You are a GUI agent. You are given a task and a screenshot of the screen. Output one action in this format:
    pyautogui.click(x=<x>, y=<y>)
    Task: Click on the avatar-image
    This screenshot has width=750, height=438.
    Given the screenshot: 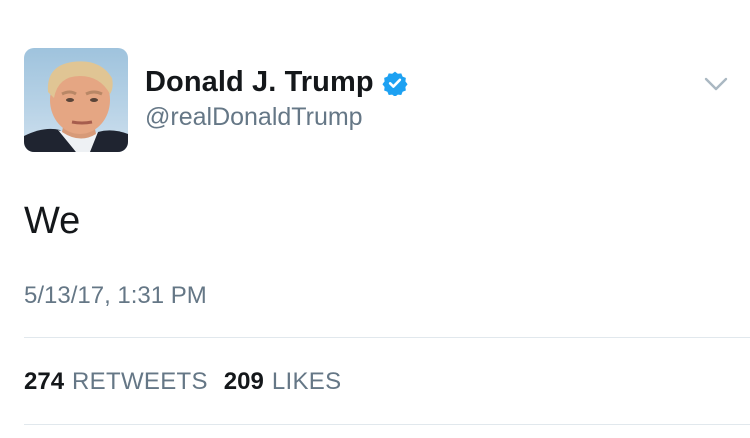 What is the action you would take?
    pyautogui.click(x=76, y=106)
    